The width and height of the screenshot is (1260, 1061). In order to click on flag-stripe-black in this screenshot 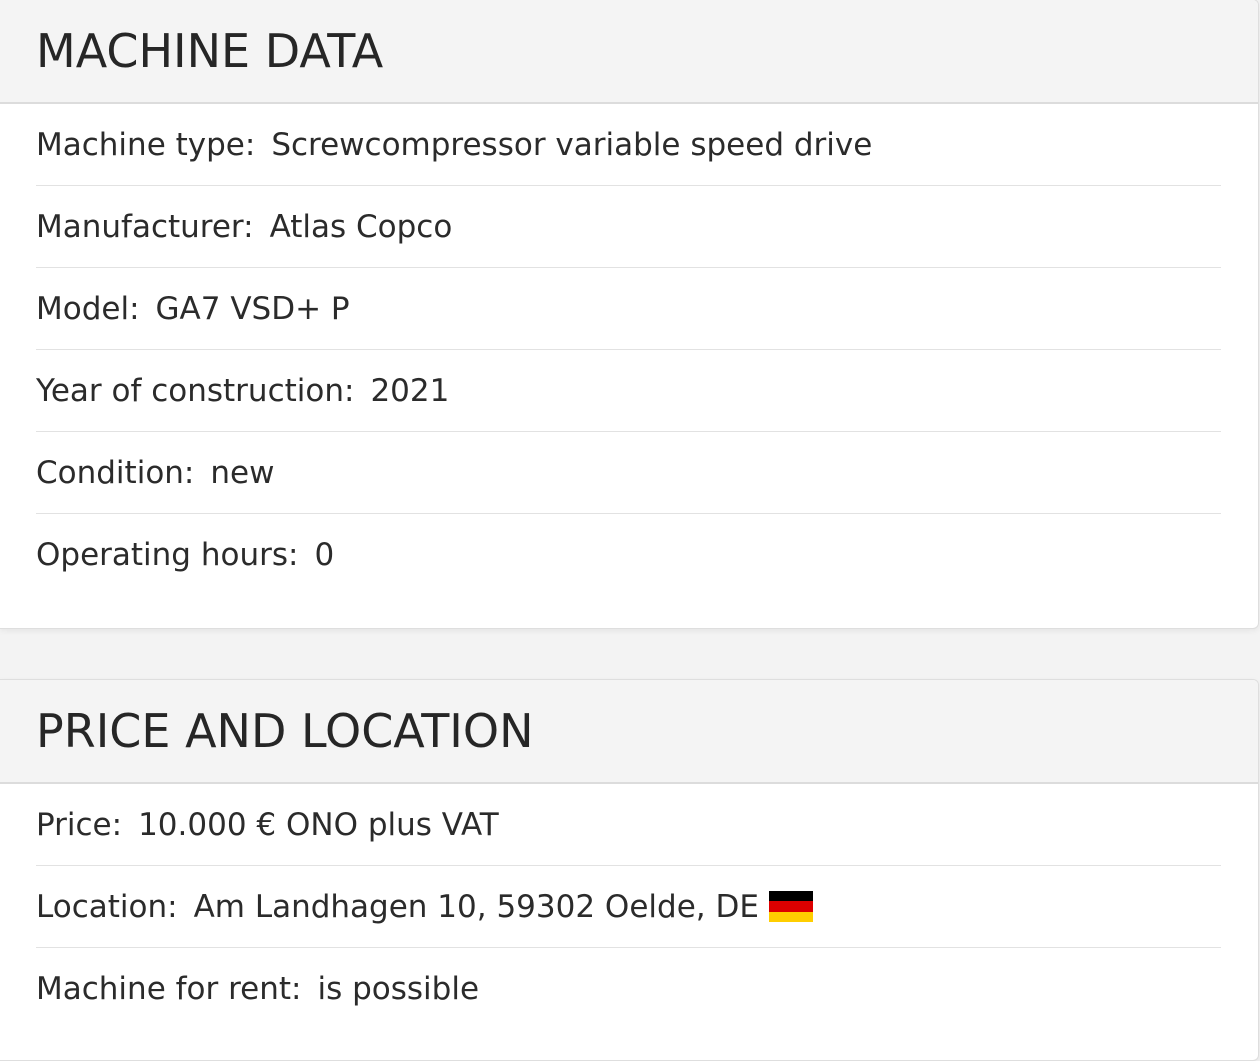, I will do `click(790, 896)`.